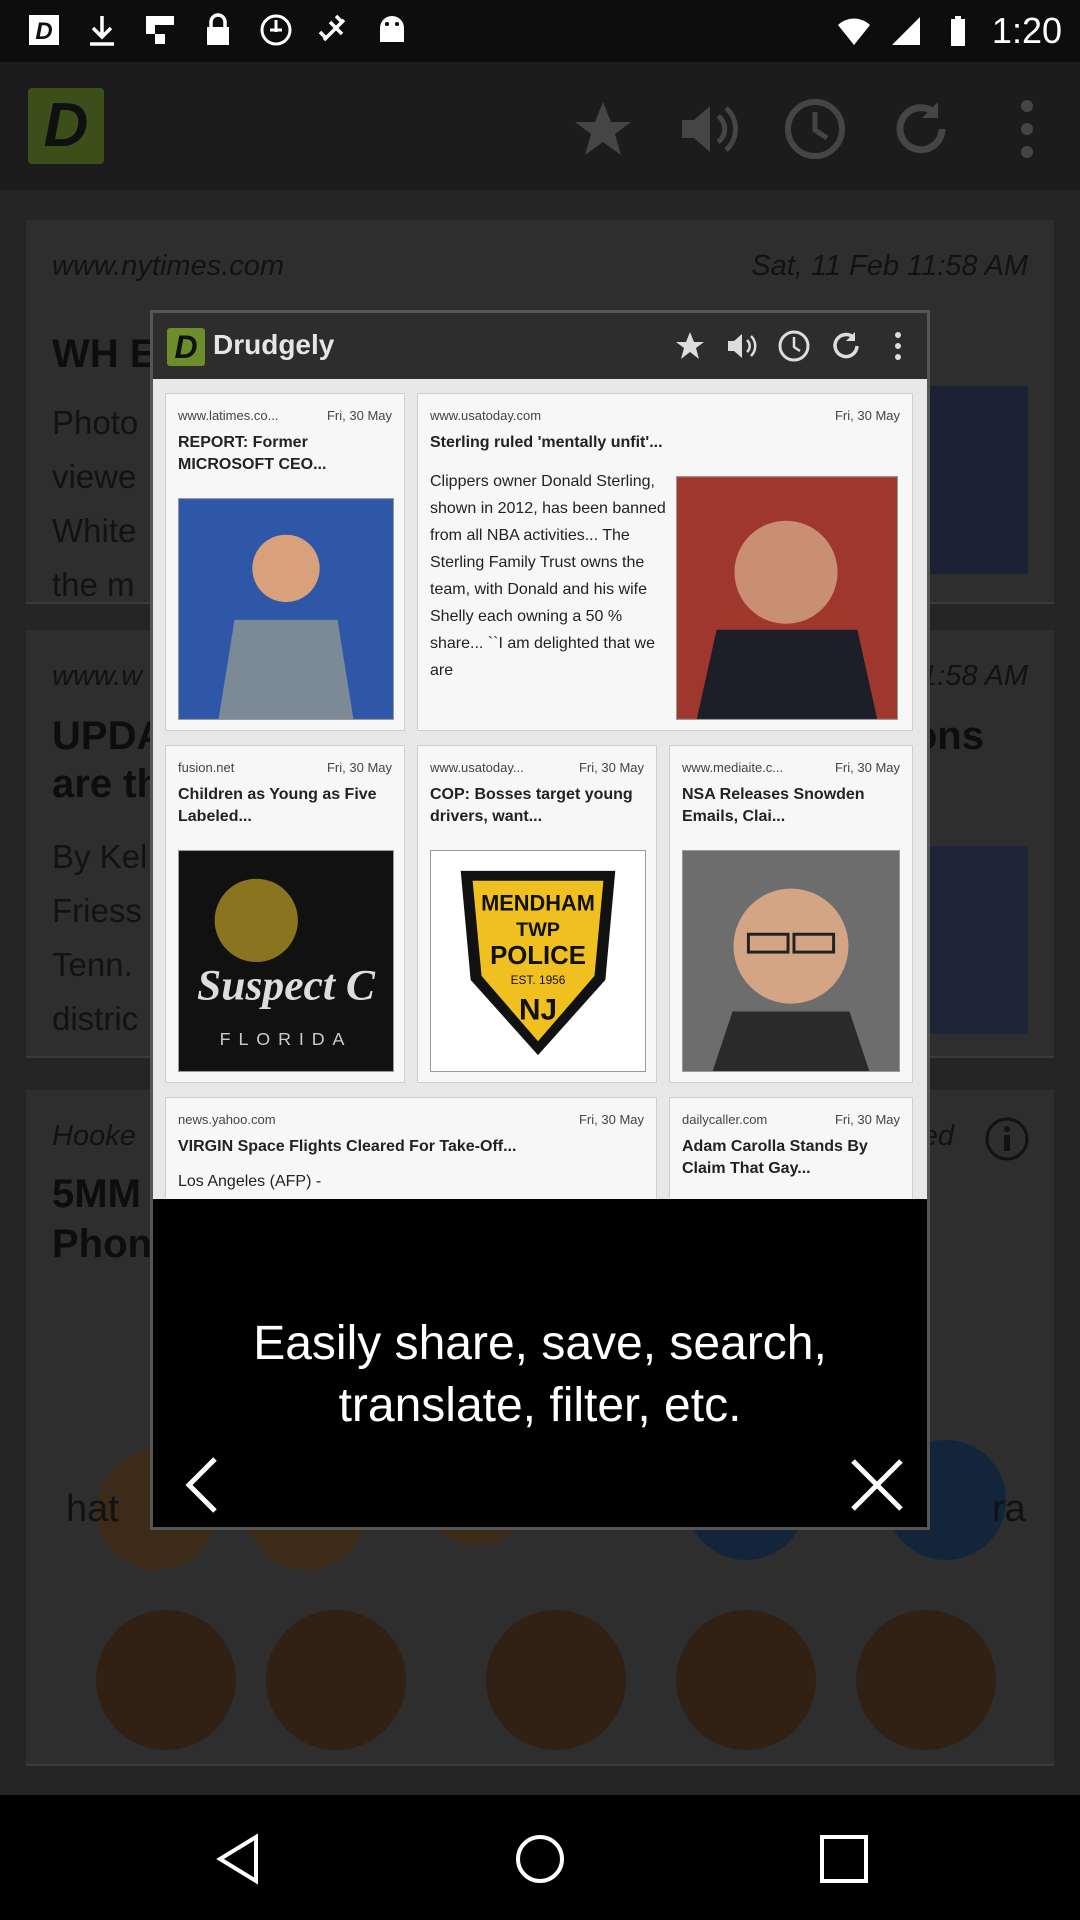  I want to click on android-icon, so click(392, 29).